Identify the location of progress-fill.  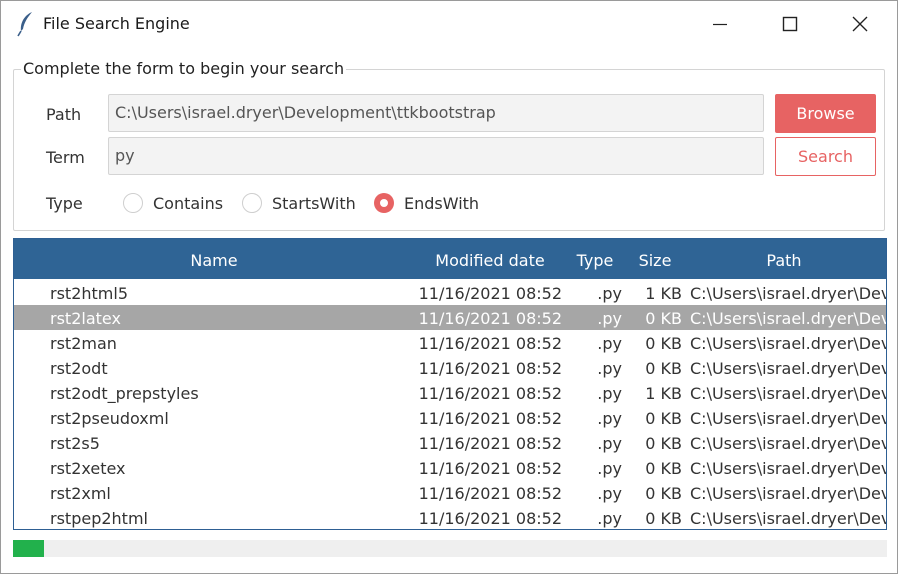
(29, 548).